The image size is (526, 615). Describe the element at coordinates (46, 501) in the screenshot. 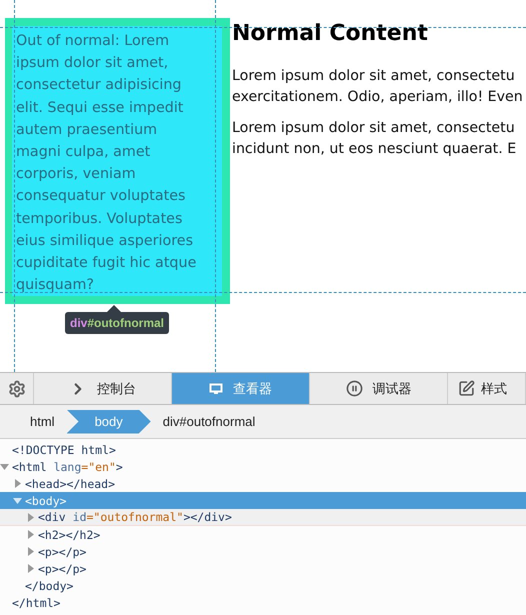

I see `markup-line: <body>` at that location.